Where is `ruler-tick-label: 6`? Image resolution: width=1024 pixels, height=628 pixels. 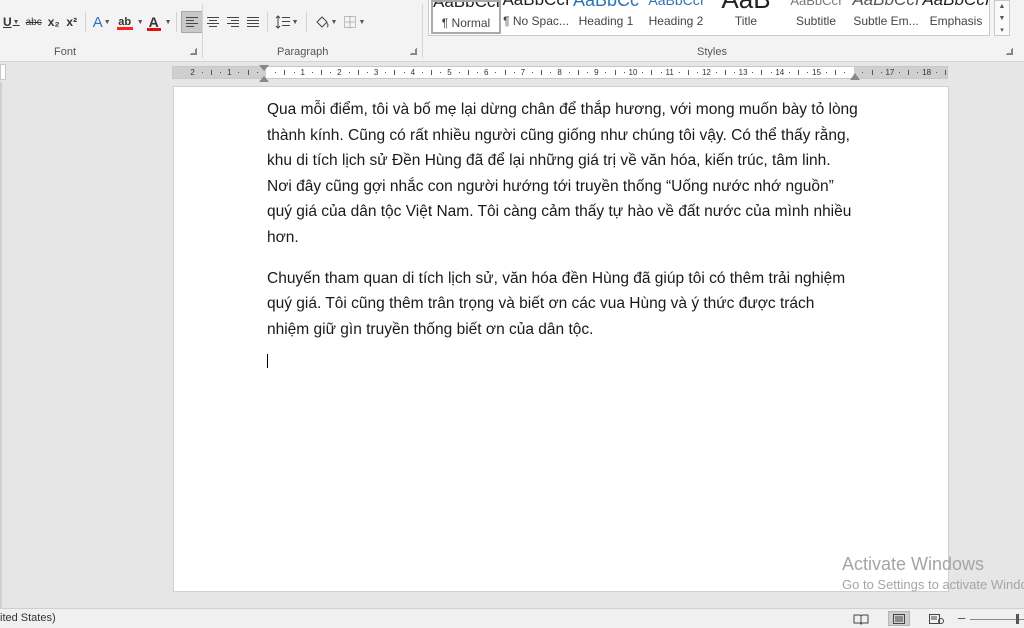 ruler-tick-label: 6 is located at coordinates (486, 72).